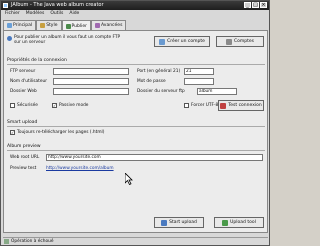 This screenshot has height=246, width=320. Describe the element at coordinates (5, 5) in the screenshot. I see `app-icon` at that location.